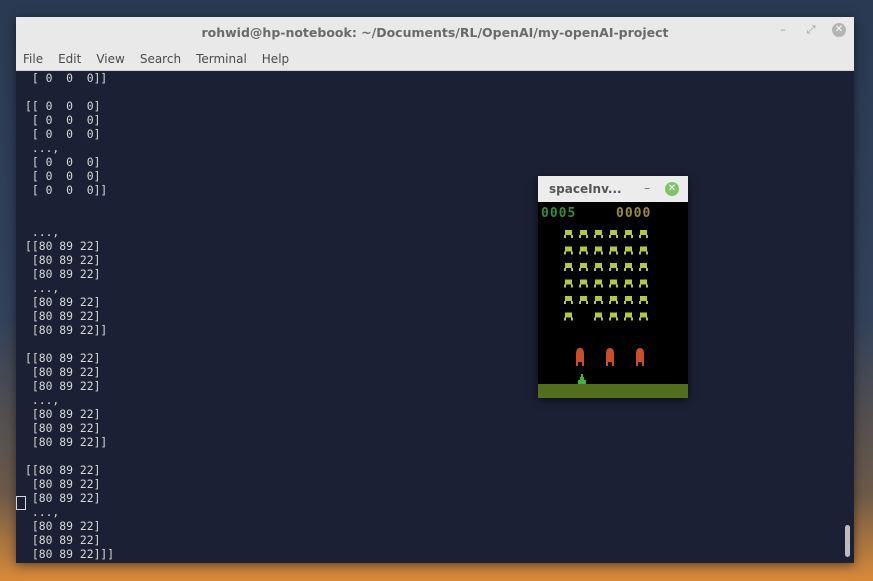  Describe the element at coordinates (435, 59) in the screenshot. I see `menu-bar: File Edit View Search Terminal Help` at that location.